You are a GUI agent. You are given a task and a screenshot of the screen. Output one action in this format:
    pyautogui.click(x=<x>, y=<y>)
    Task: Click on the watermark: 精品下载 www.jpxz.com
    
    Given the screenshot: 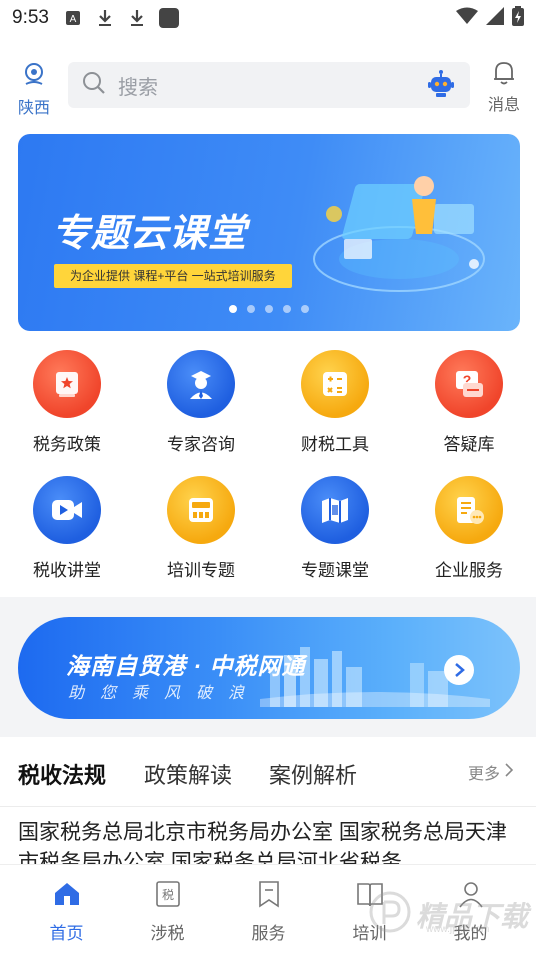 What is the action you would take?
    pyautogui.click(x=448, y=914)
    